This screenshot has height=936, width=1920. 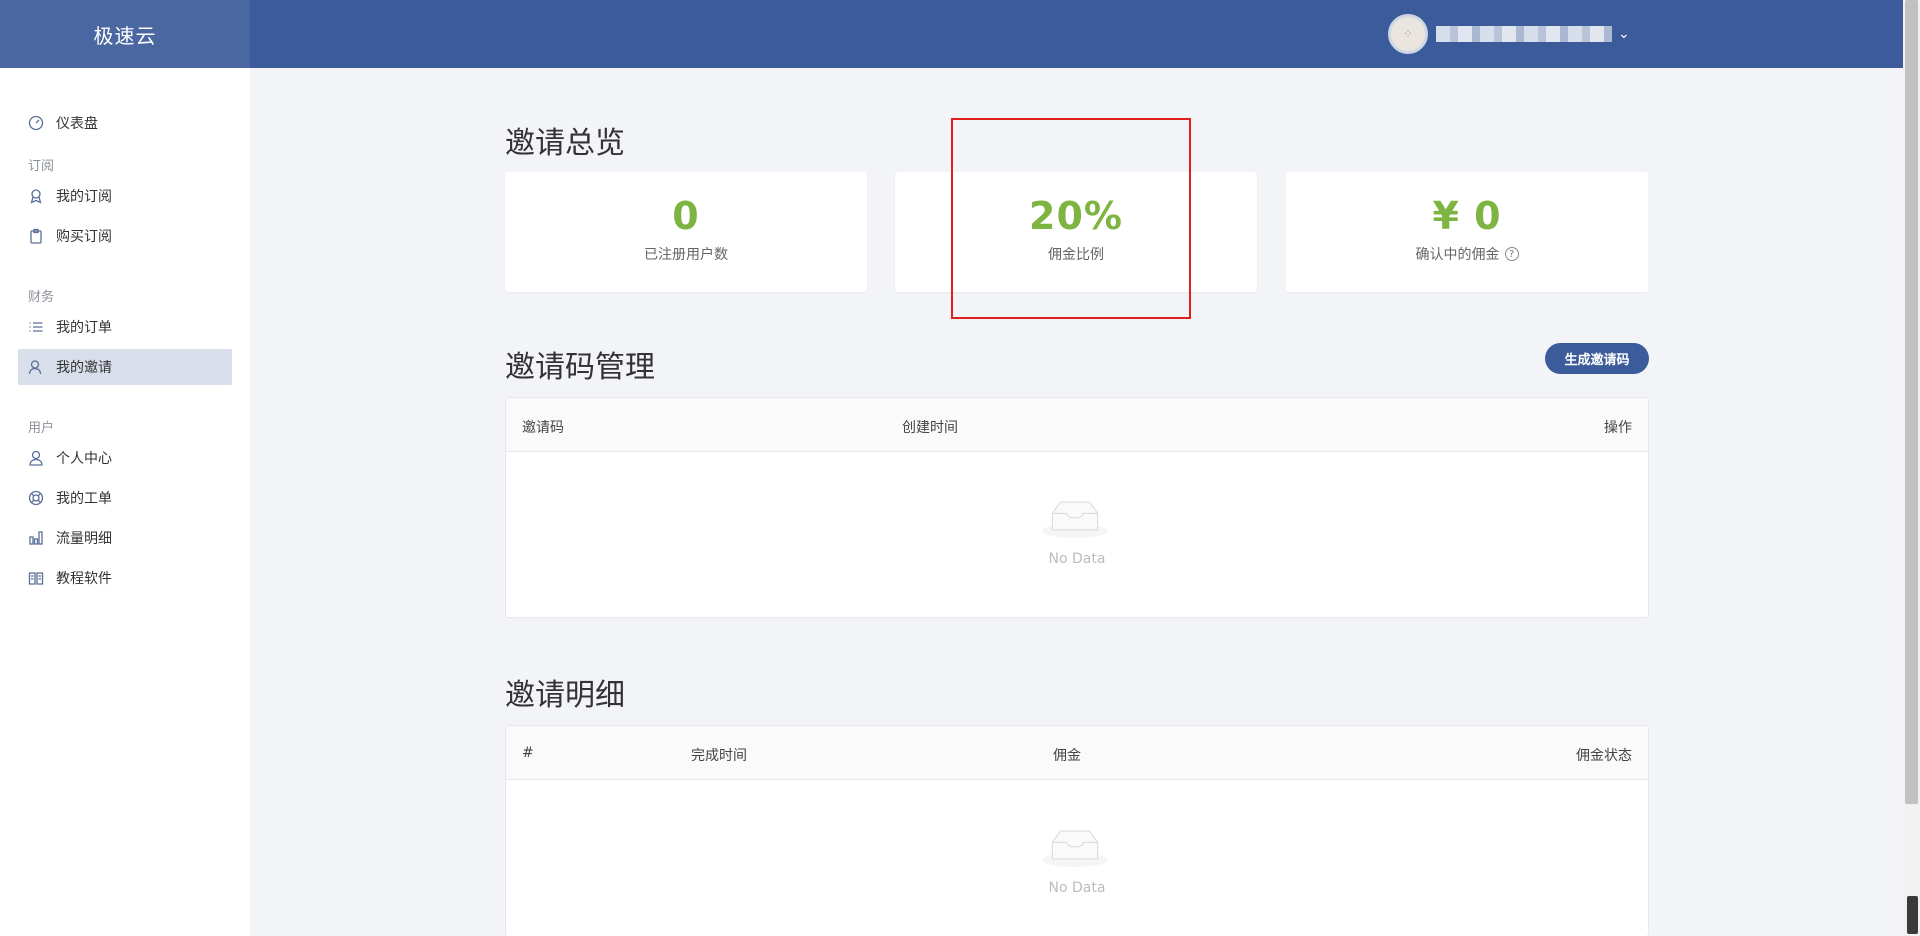 I want to click on column-header: 完成时间, so click(x=719, y=756).